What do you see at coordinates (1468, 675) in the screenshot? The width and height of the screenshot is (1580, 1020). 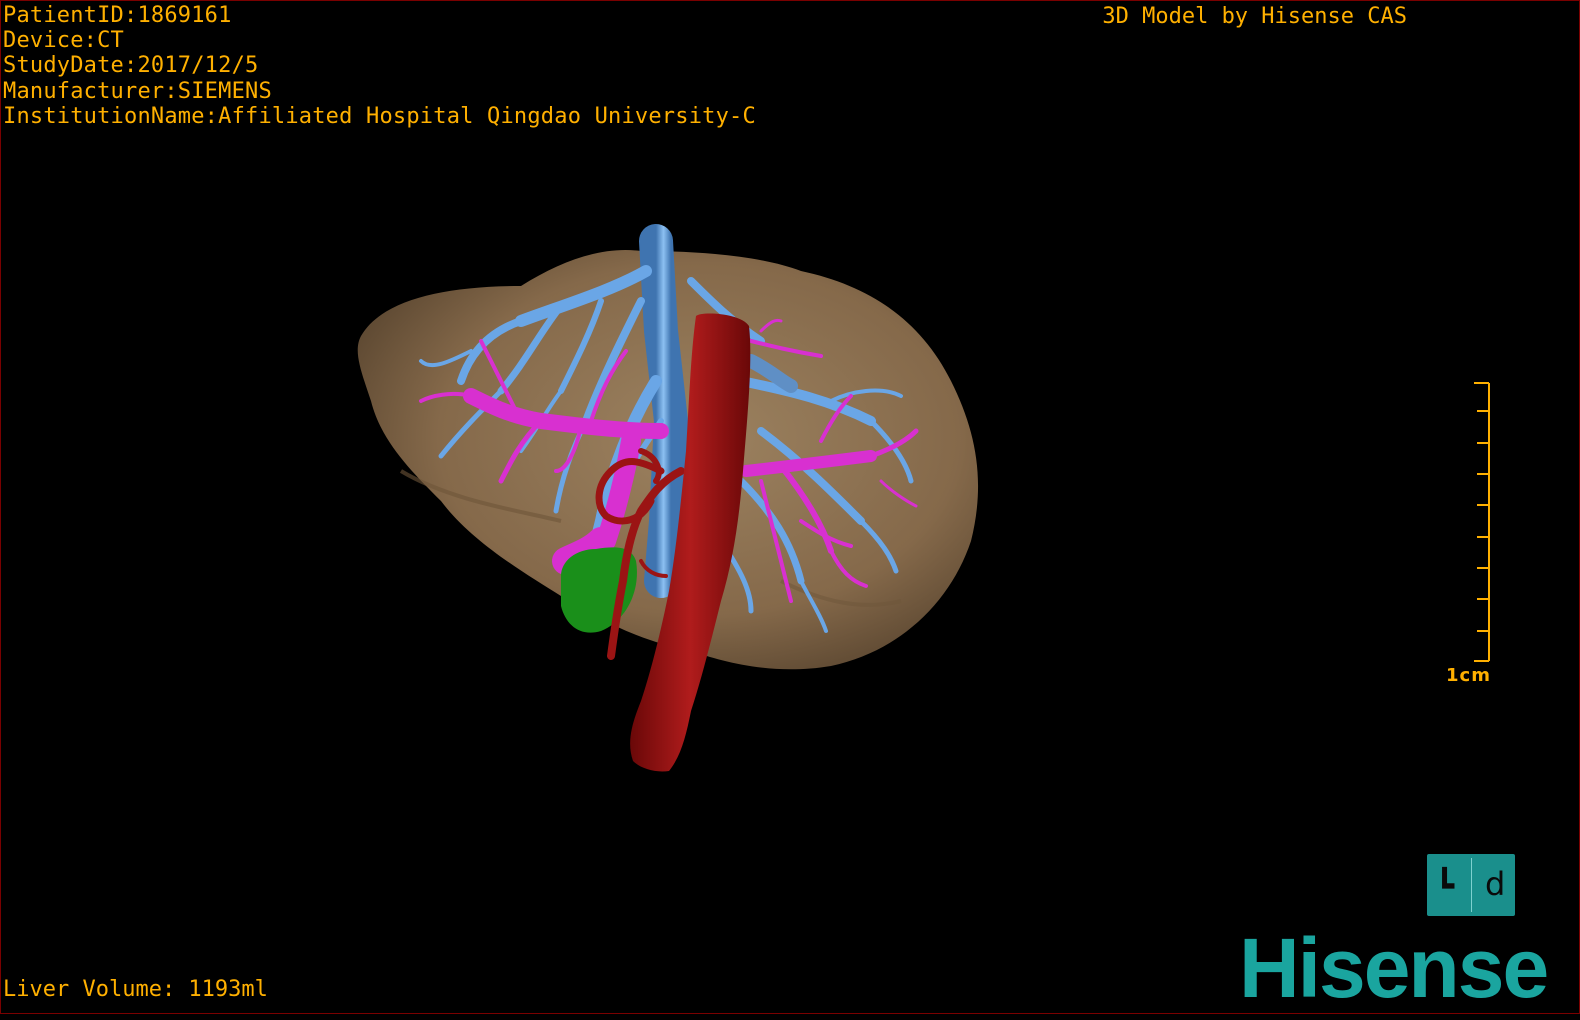 I see `scale-label: 1cm` at bounding box center [1468, 675].